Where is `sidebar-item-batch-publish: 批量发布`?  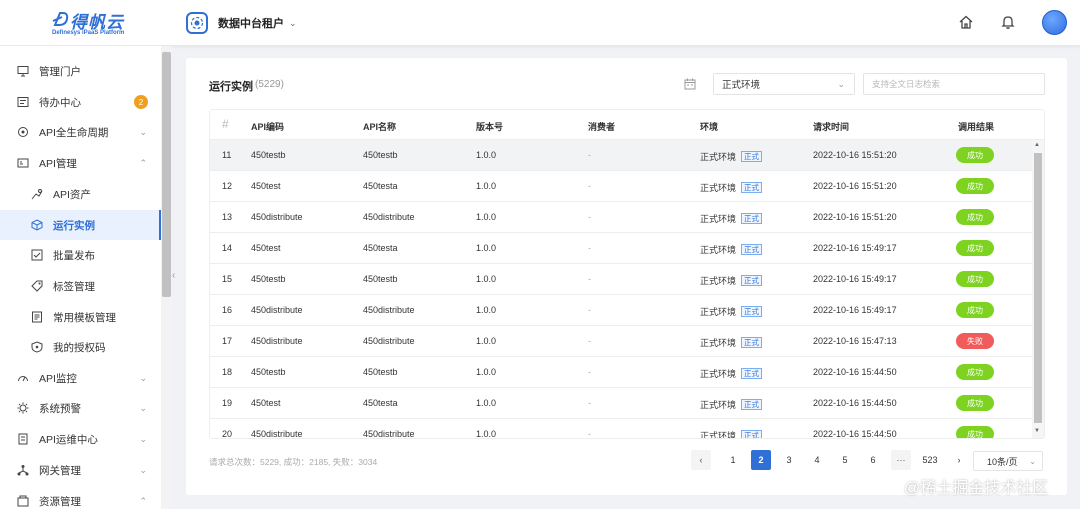
sidebar-item-batch-publish: 批量发布 is located at coordinates (80, 255).